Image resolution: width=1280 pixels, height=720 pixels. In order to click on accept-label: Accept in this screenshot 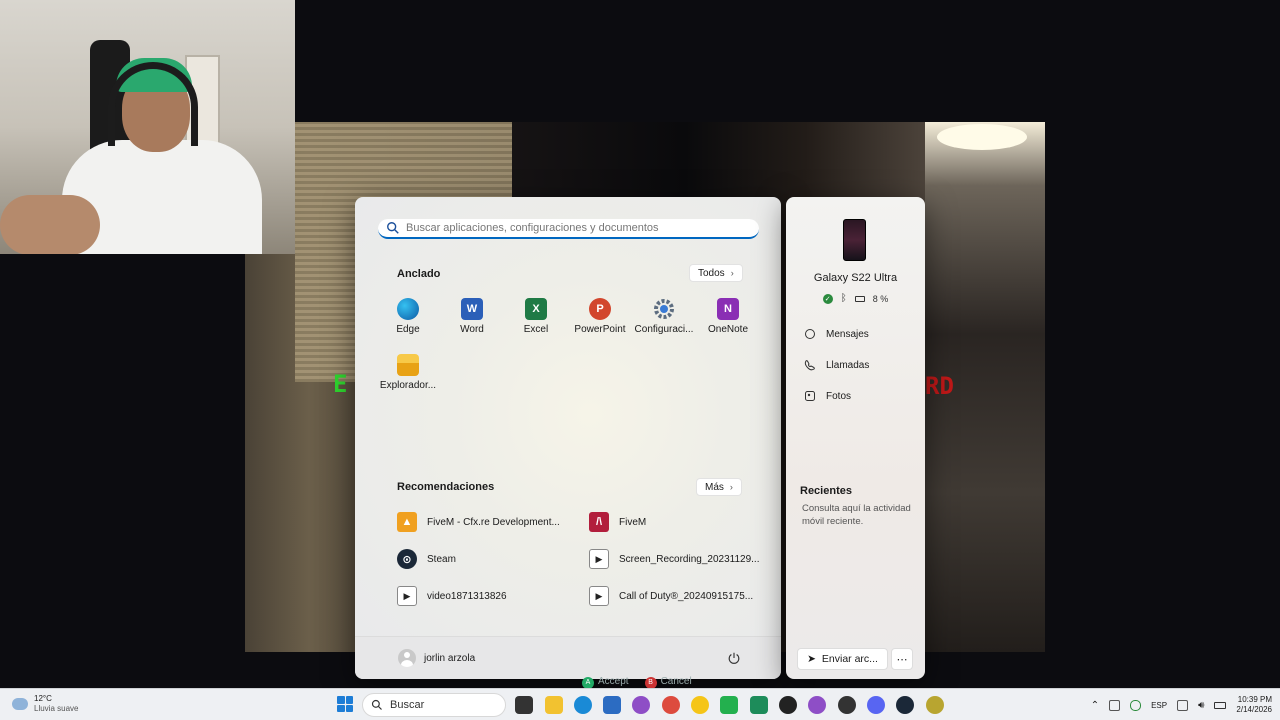, I will do `click(613, 681)`.